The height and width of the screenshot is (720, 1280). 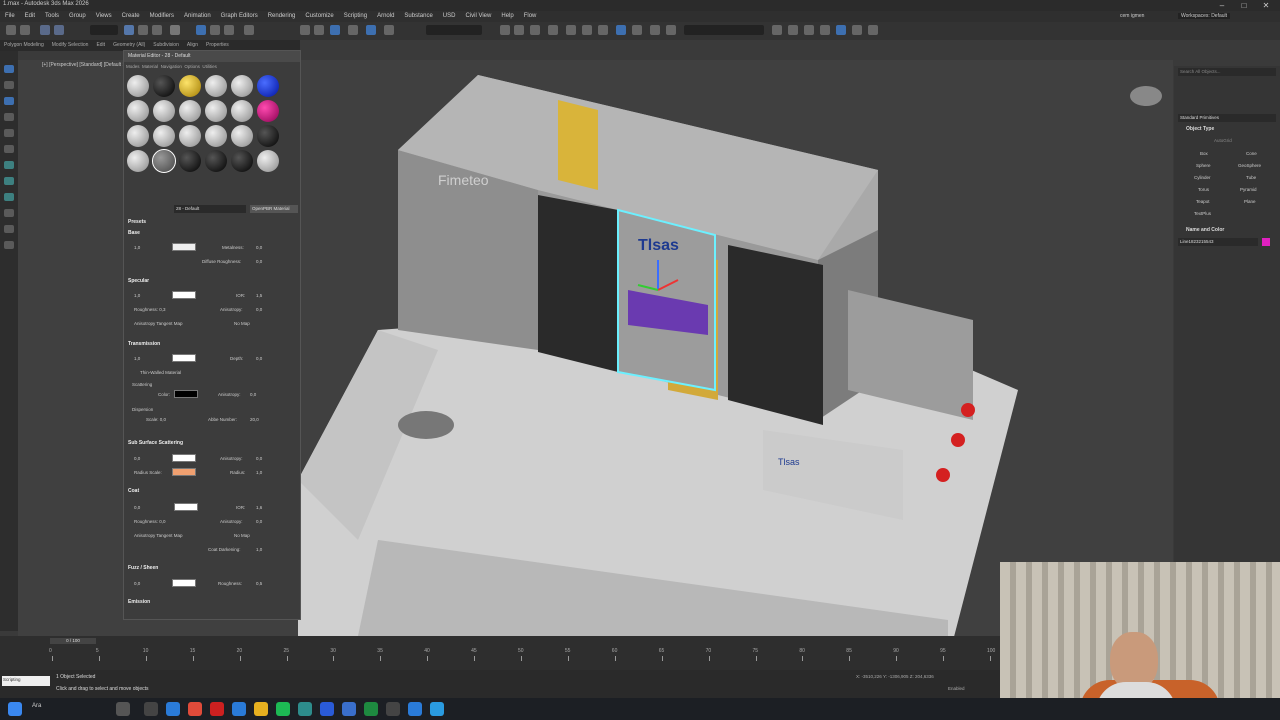 I want to click on section-specular: Specular, so click(x=138, y=281).